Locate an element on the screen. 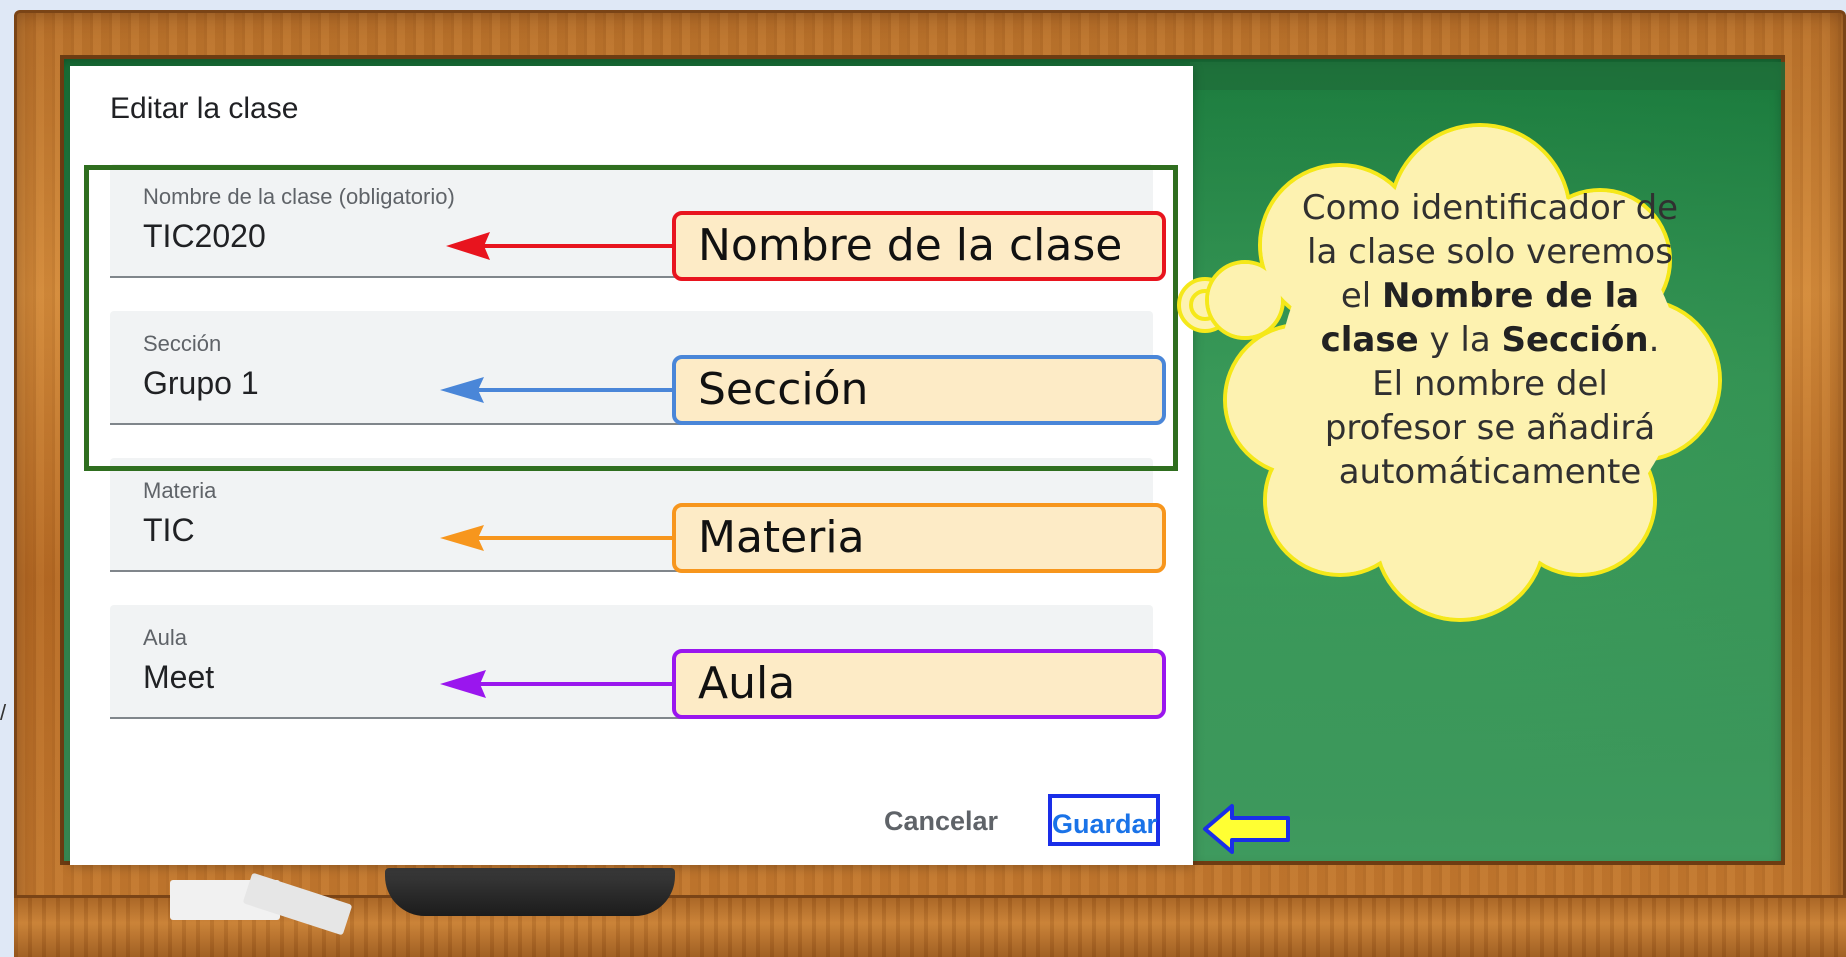  field-label: Materia is located at coordinates (180, 490).